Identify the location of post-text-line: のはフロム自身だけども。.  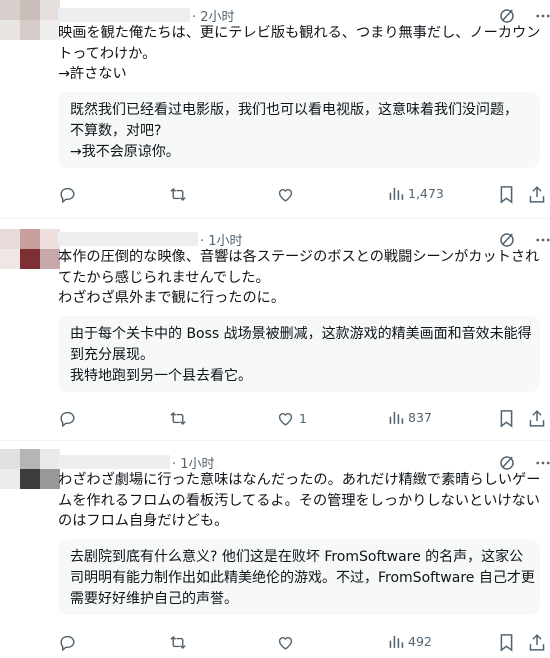
(143, 521).